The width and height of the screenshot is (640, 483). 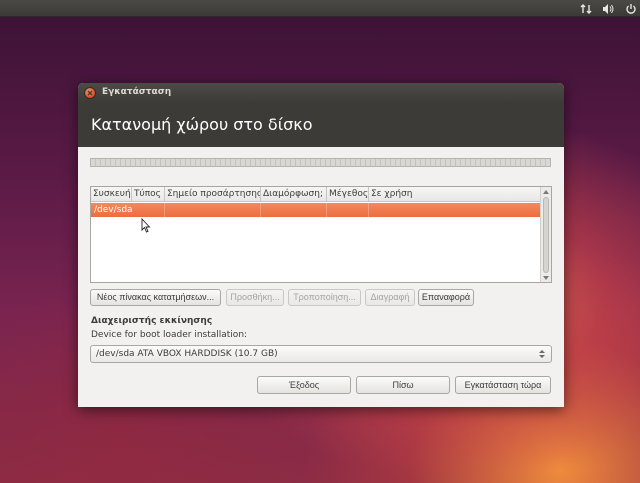 I want to click on row-size-cell, so click(x=348, y=210).